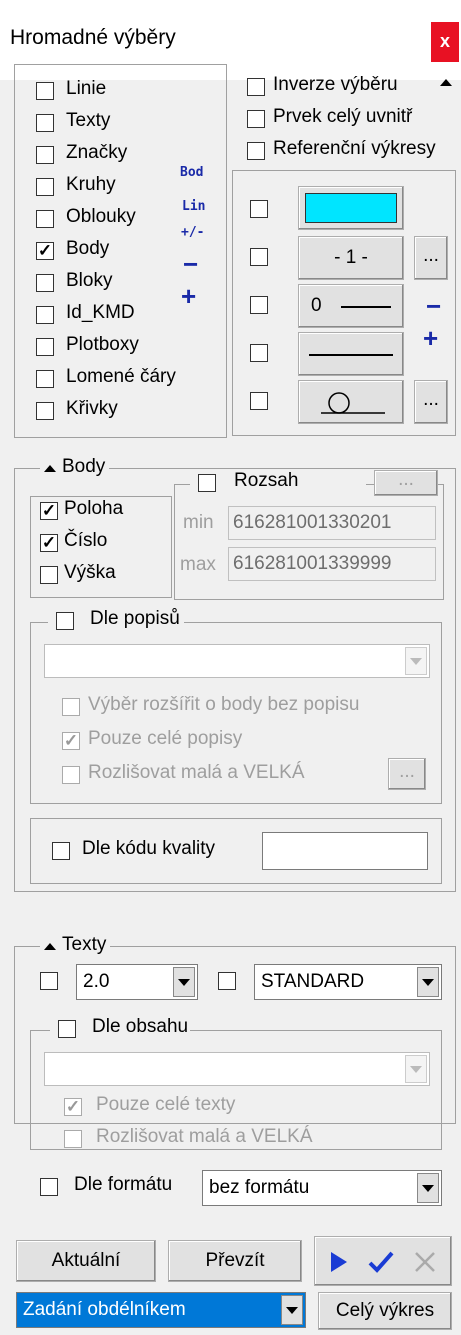 The height and width of the screenshot is (1335, 461). Describe the element at coordinates (256, 87) in the screenshot. I see `inverze-checkbox` at that location.